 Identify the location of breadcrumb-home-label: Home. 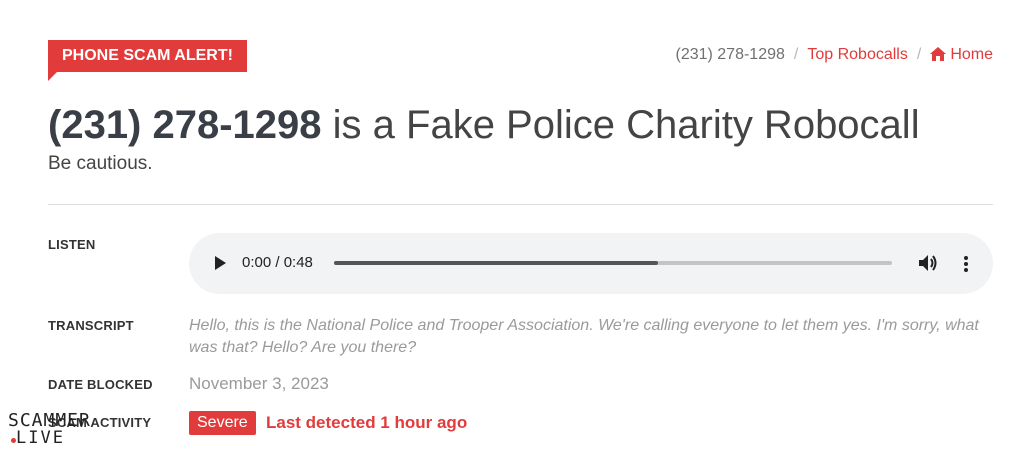
(971, 54).